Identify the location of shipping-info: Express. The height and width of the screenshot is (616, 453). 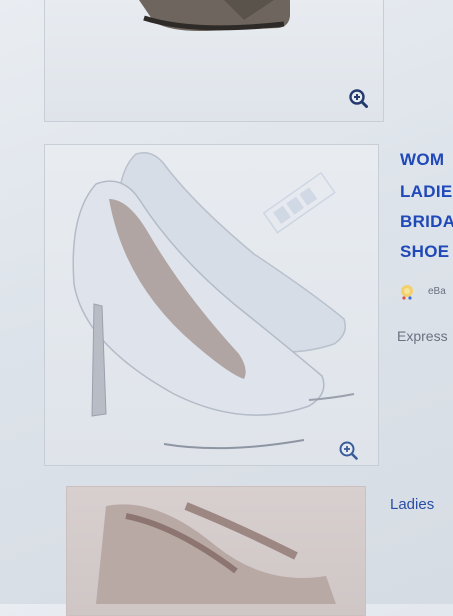
(422, 336).